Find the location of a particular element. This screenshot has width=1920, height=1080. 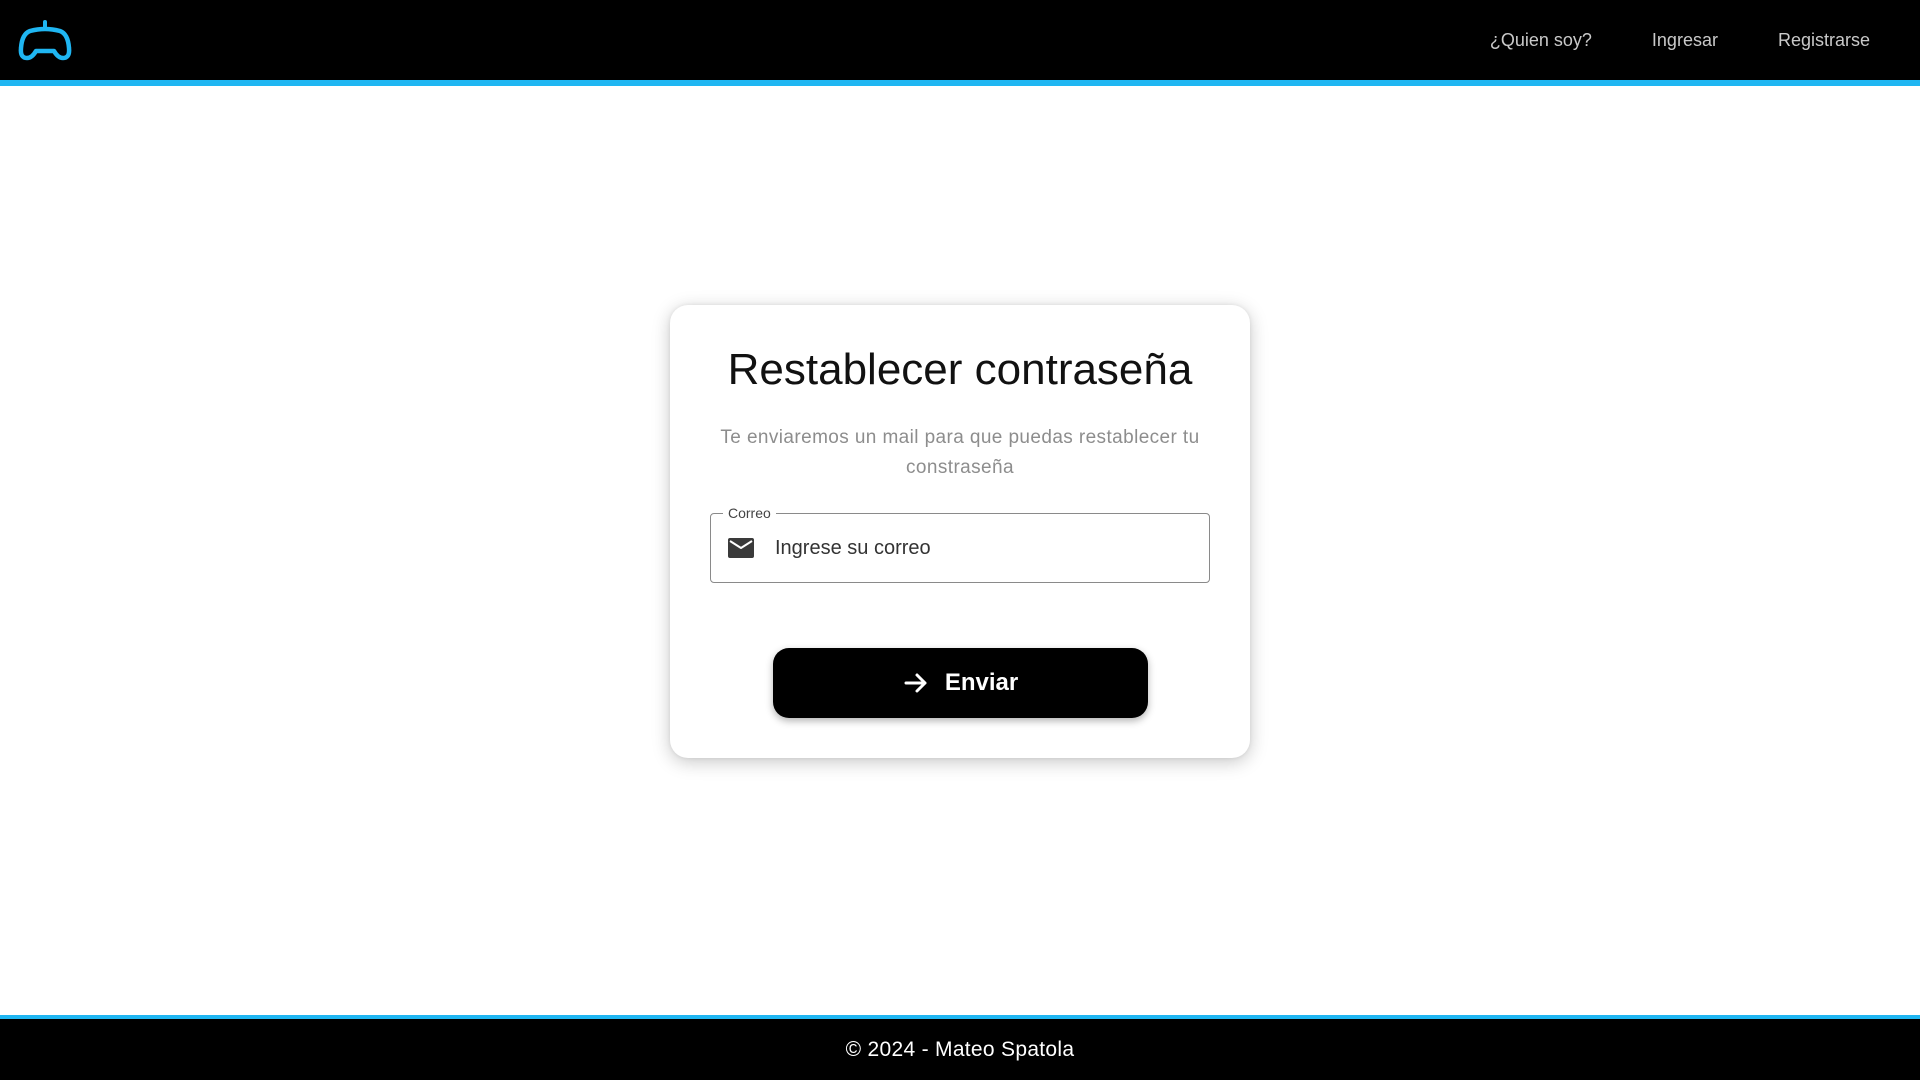

footer-copyright: © 2024 - Mateo Spatola is located at coordinates (960, 1049).